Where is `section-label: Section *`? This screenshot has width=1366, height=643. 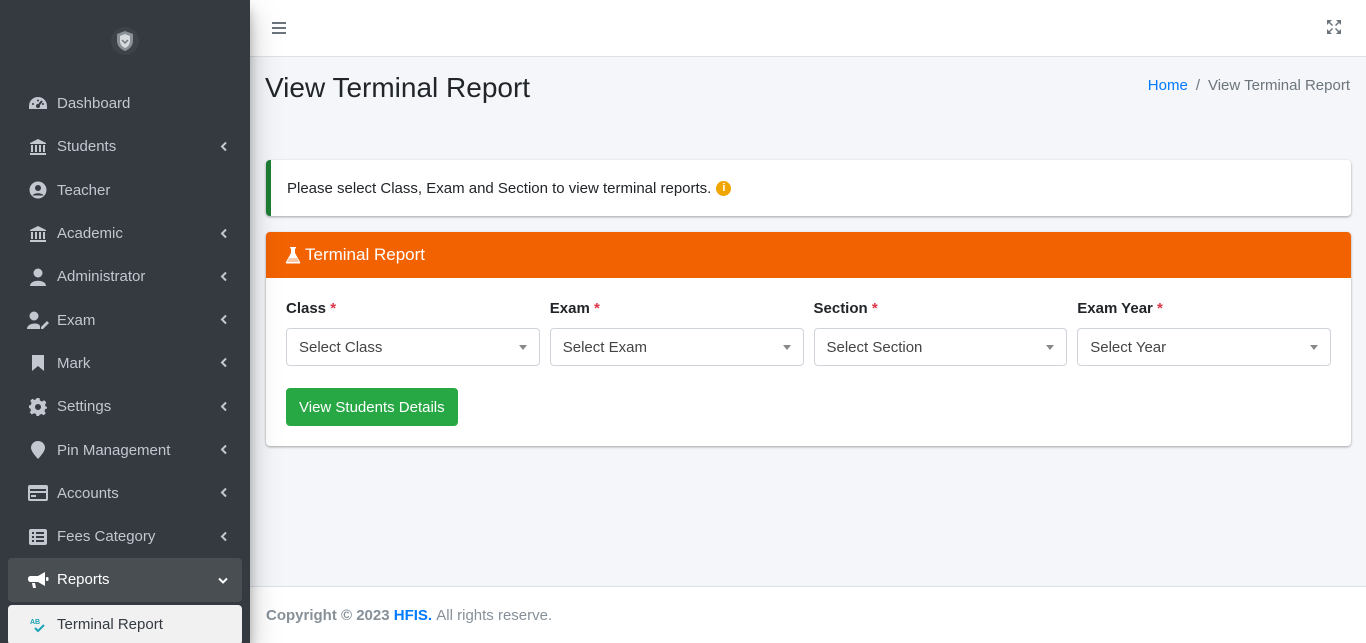
section-label: Section * is located at coordinates (941, 308).